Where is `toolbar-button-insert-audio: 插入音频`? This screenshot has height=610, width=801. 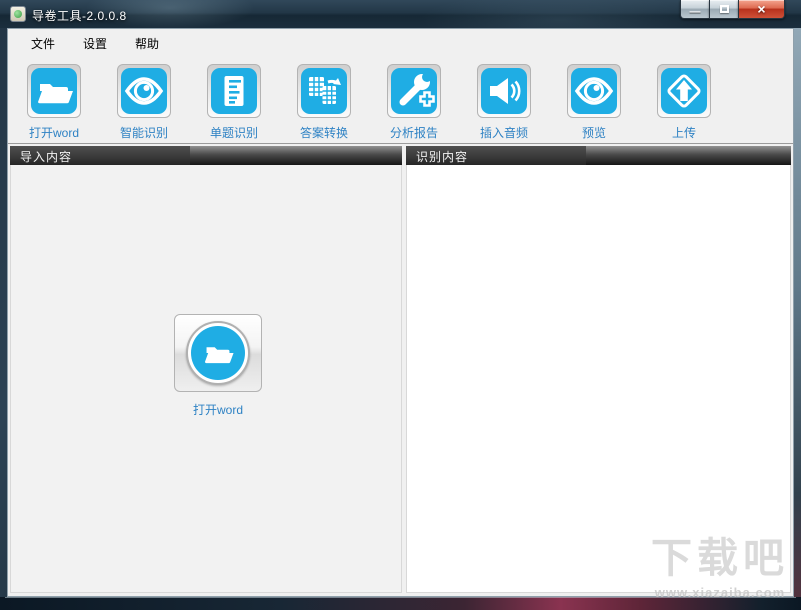 toolbar-button-insert-audio: 插入音频 is located at coordinates (504, 102).